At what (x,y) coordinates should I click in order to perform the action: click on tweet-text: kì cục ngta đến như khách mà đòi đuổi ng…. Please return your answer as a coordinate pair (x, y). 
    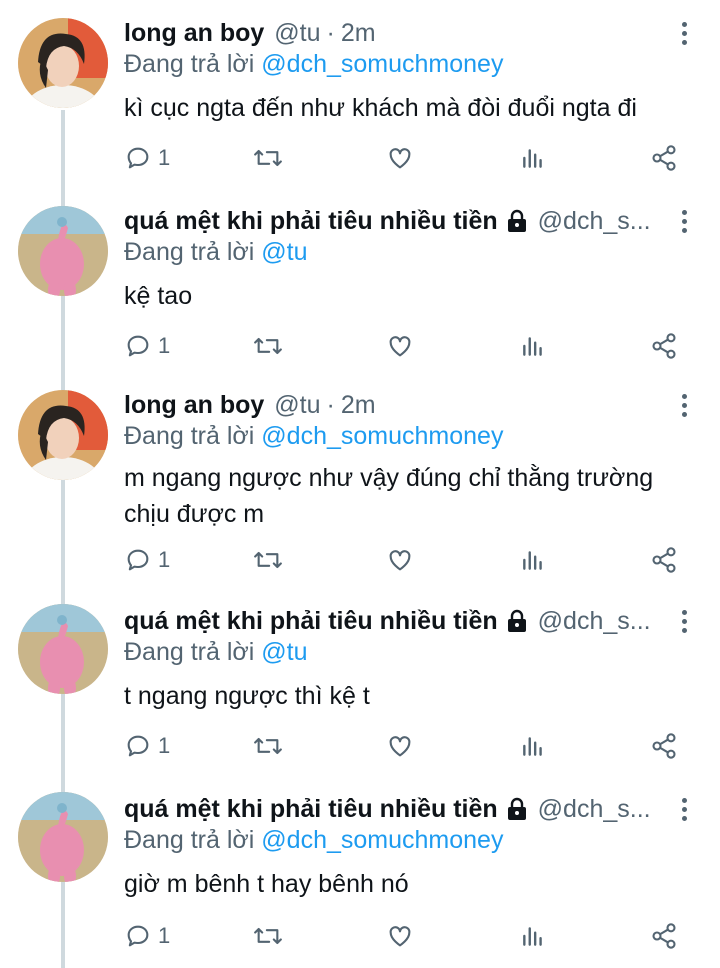
    Looking at the image, I should click on (380, 108).